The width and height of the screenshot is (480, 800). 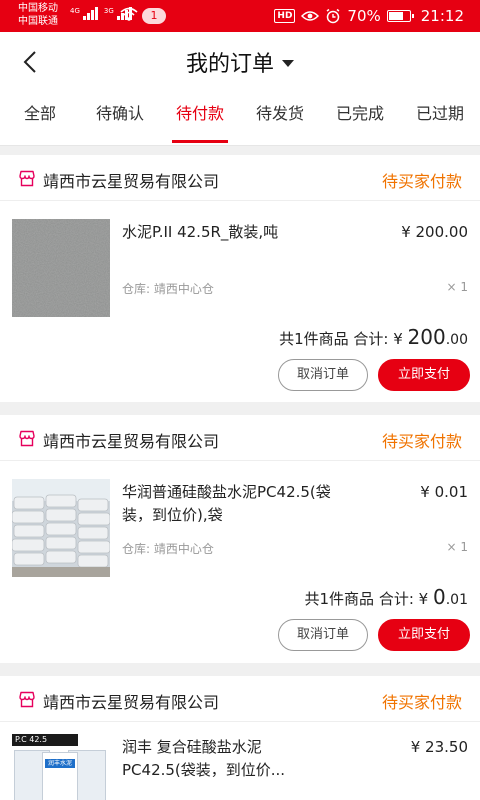 I want to click on order-summary: 共1件商品 合计: ¥ 0.01, so click(x=386, y=597).